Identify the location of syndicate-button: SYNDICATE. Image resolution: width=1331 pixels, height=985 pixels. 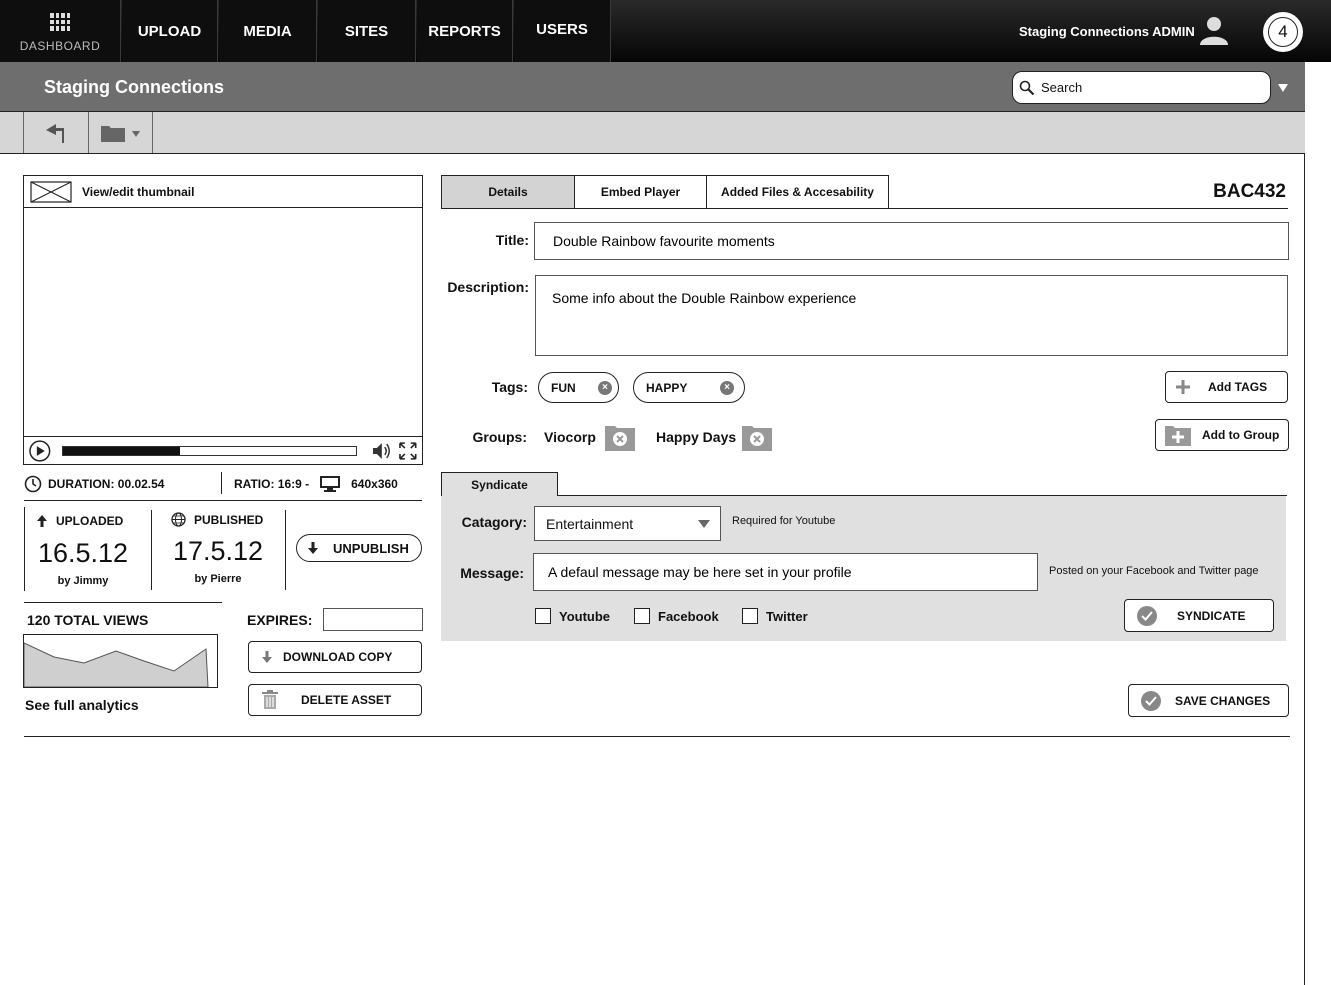
(1199, 615).